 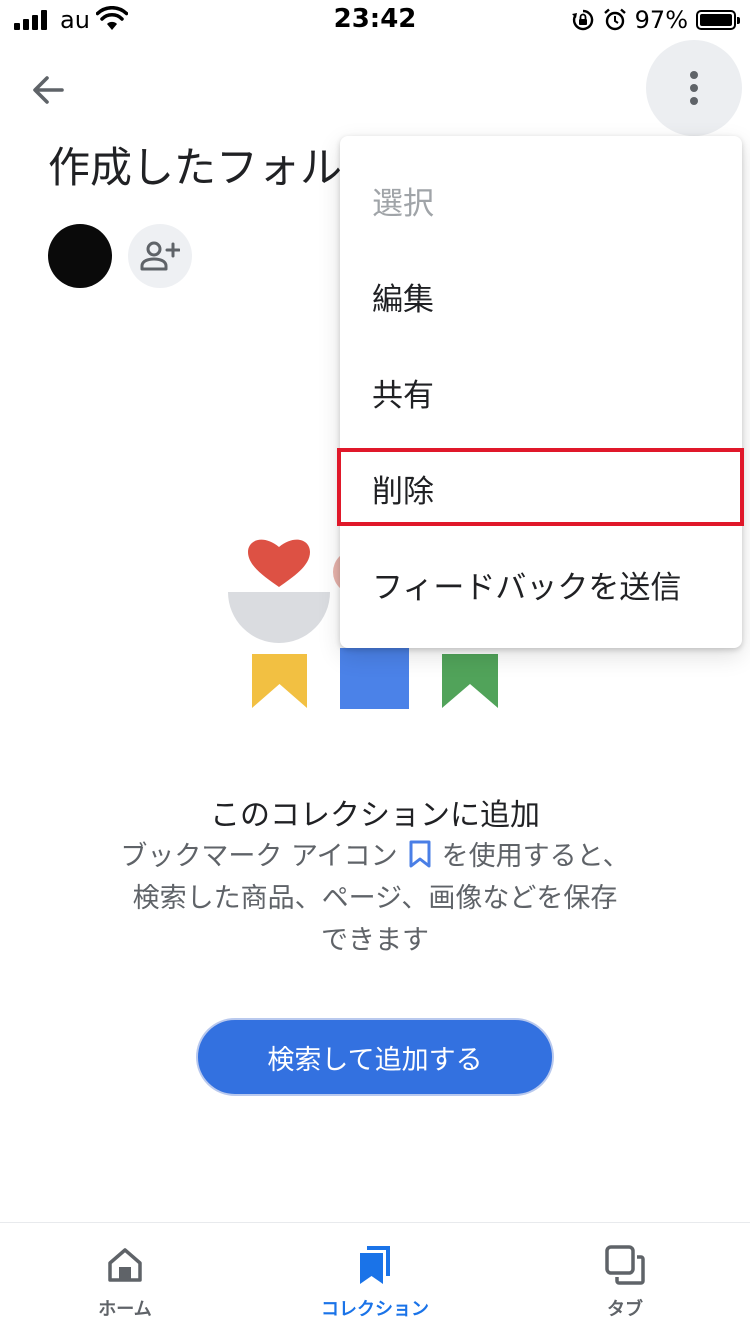 I want to click on nav-home-label: ホーム, so click(x=125, y=1309).